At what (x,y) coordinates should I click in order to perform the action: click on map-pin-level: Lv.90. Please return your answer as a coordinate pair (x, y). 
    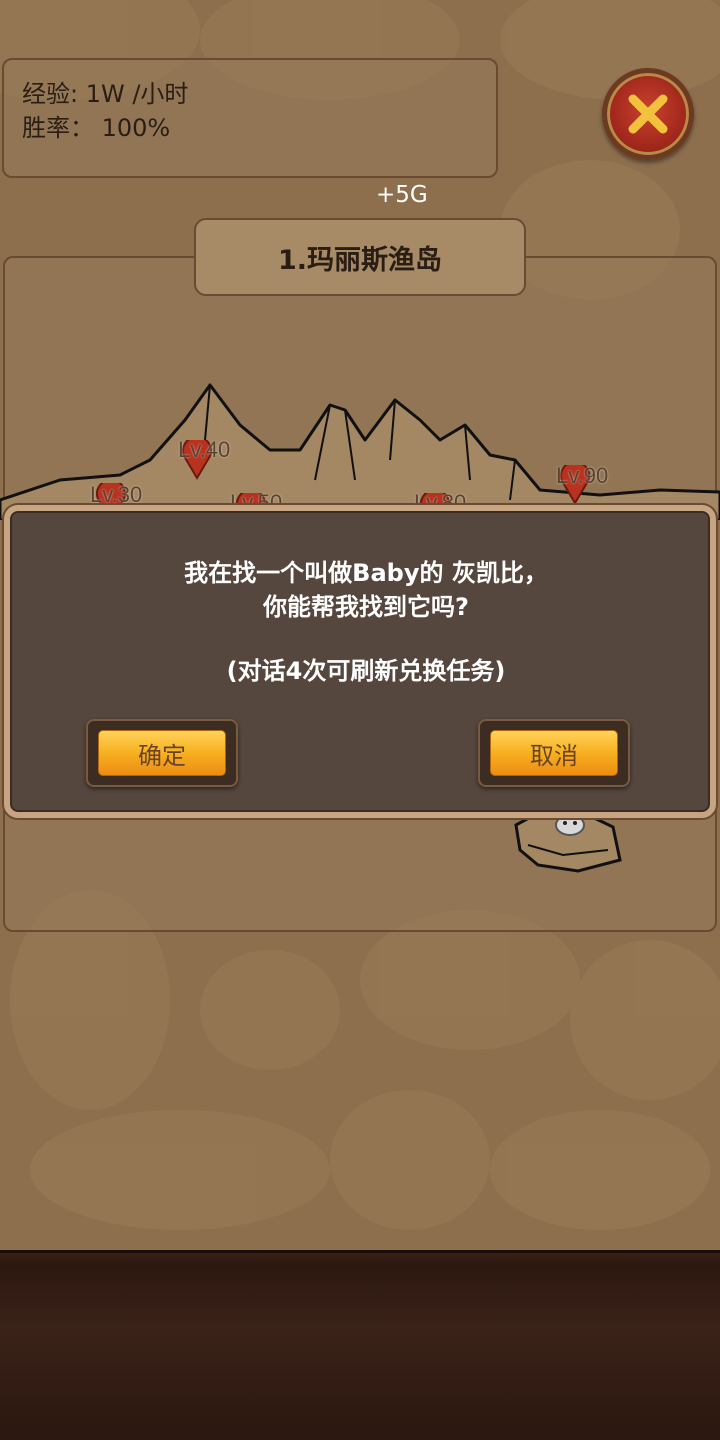
    Looking at the image, I should click on (582, 475).